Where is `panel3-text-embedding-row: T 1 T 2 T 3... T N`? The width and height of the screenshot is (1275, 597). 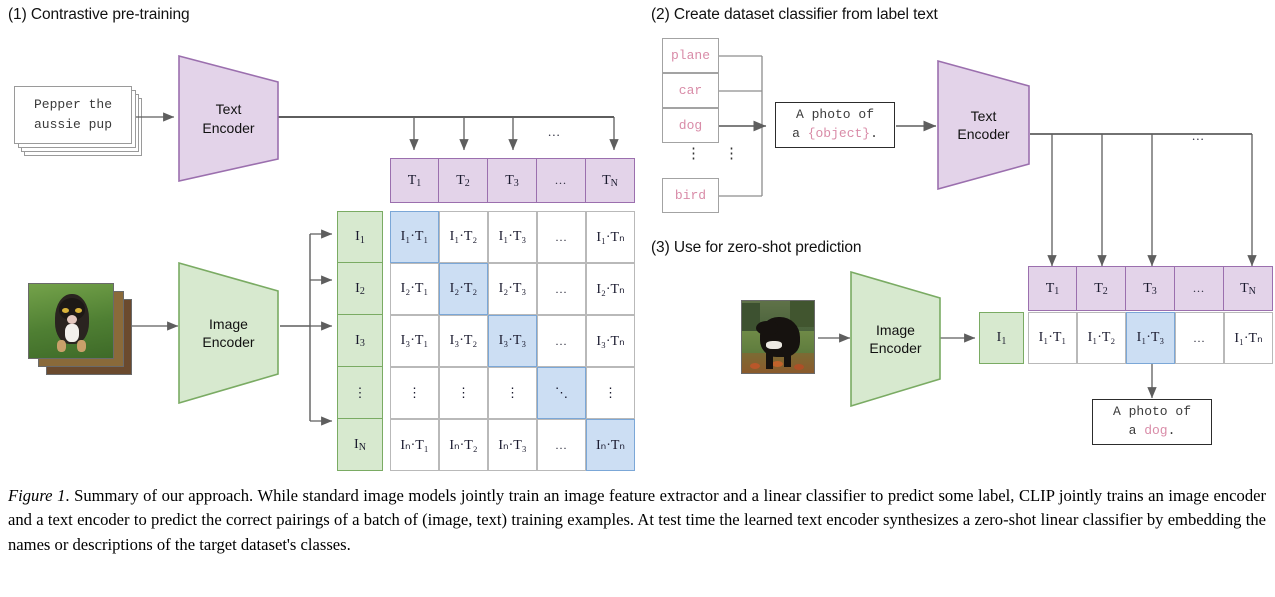 panel3-text-embedding-row: T 1 T 2 T 3... T N is located at coordinates (1150, 288).